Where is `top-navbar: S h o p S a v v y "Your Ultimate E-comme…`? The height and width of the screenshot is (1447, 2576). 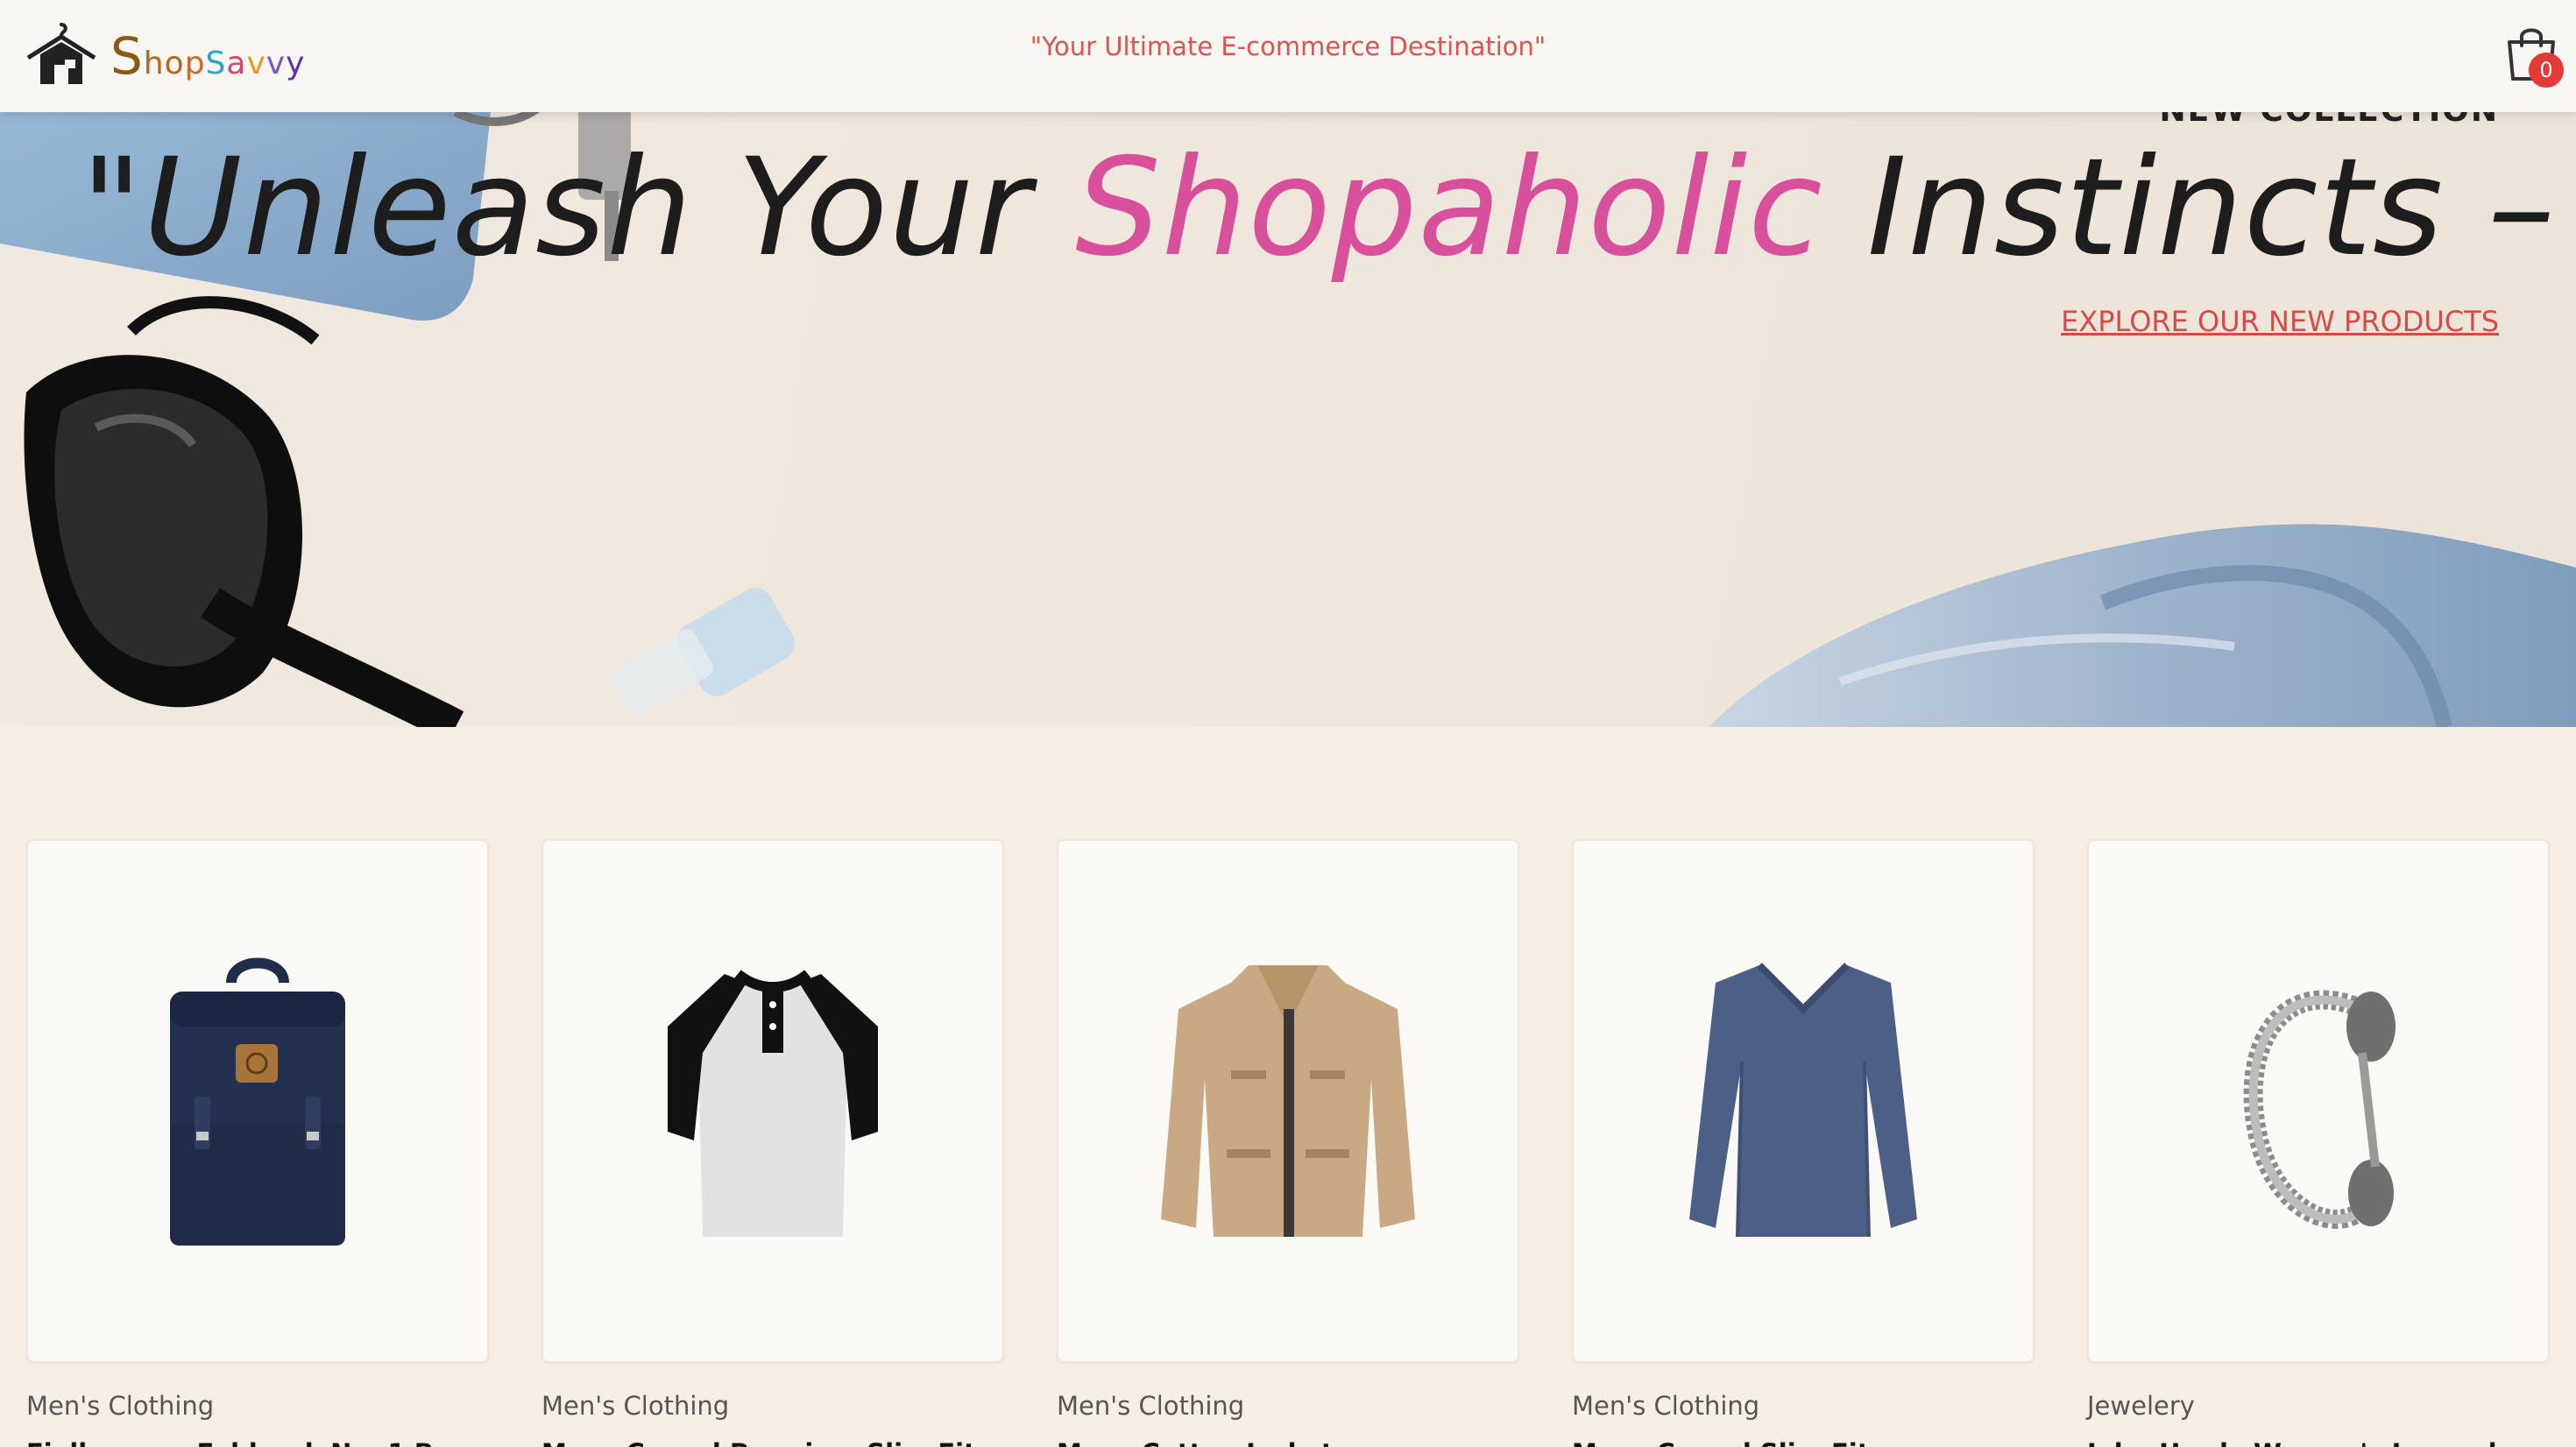 top-navbar: S h o p S a v v y "Your Ultimate E-comme… is located at coordinates (1288, 56).